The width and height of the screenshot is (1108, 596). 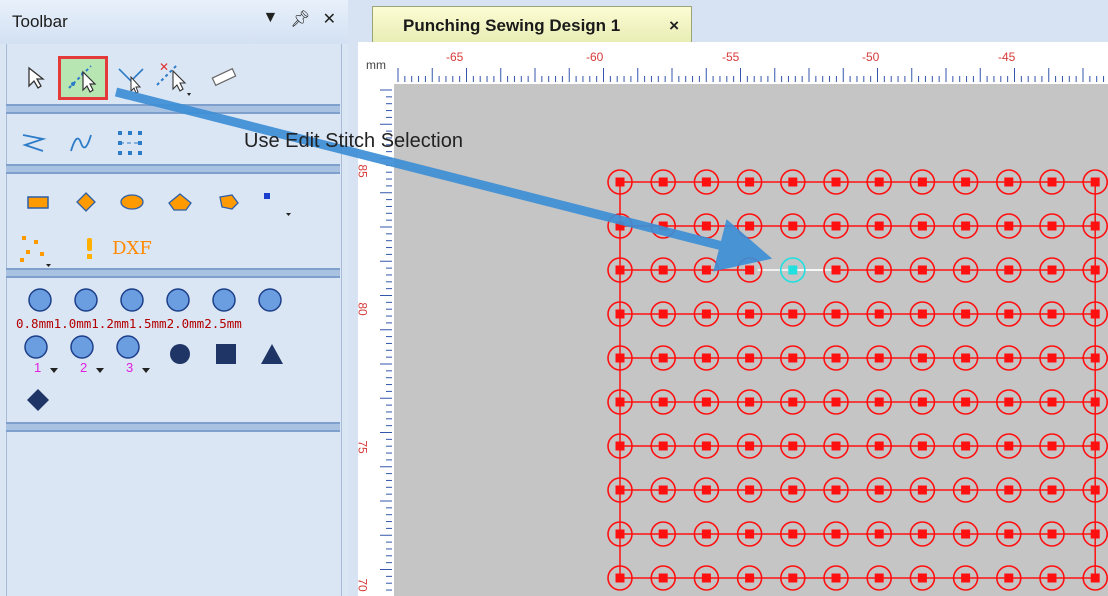 I want to click on panel-close-icon: ✕, so click(x=329, y=19).